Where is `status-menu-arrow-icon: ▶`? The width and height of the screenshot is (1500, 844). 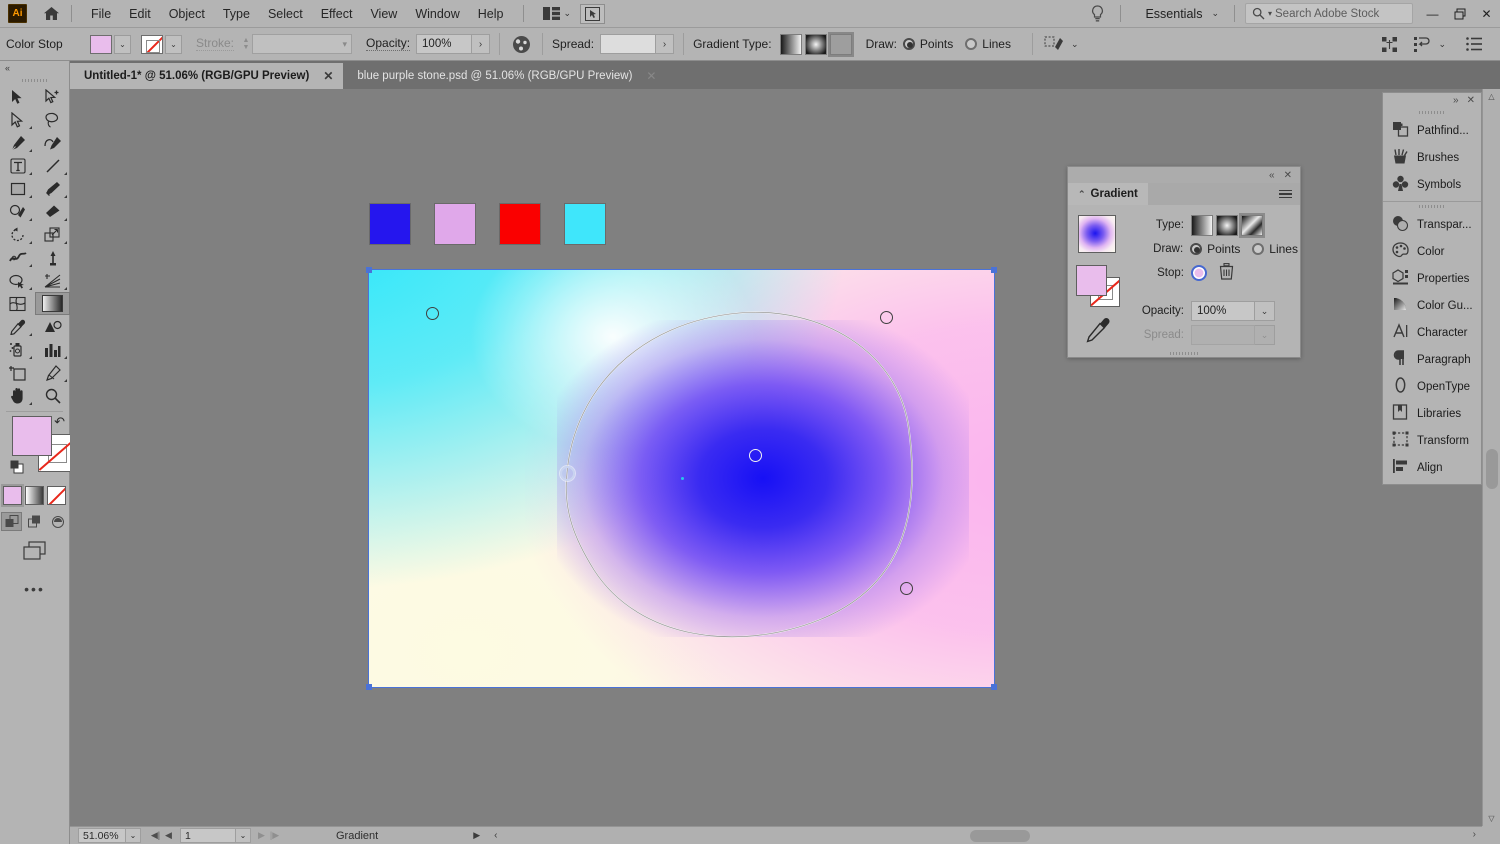 status-menu-arrow-icon: ▶ is located at coordinates (476, 835).